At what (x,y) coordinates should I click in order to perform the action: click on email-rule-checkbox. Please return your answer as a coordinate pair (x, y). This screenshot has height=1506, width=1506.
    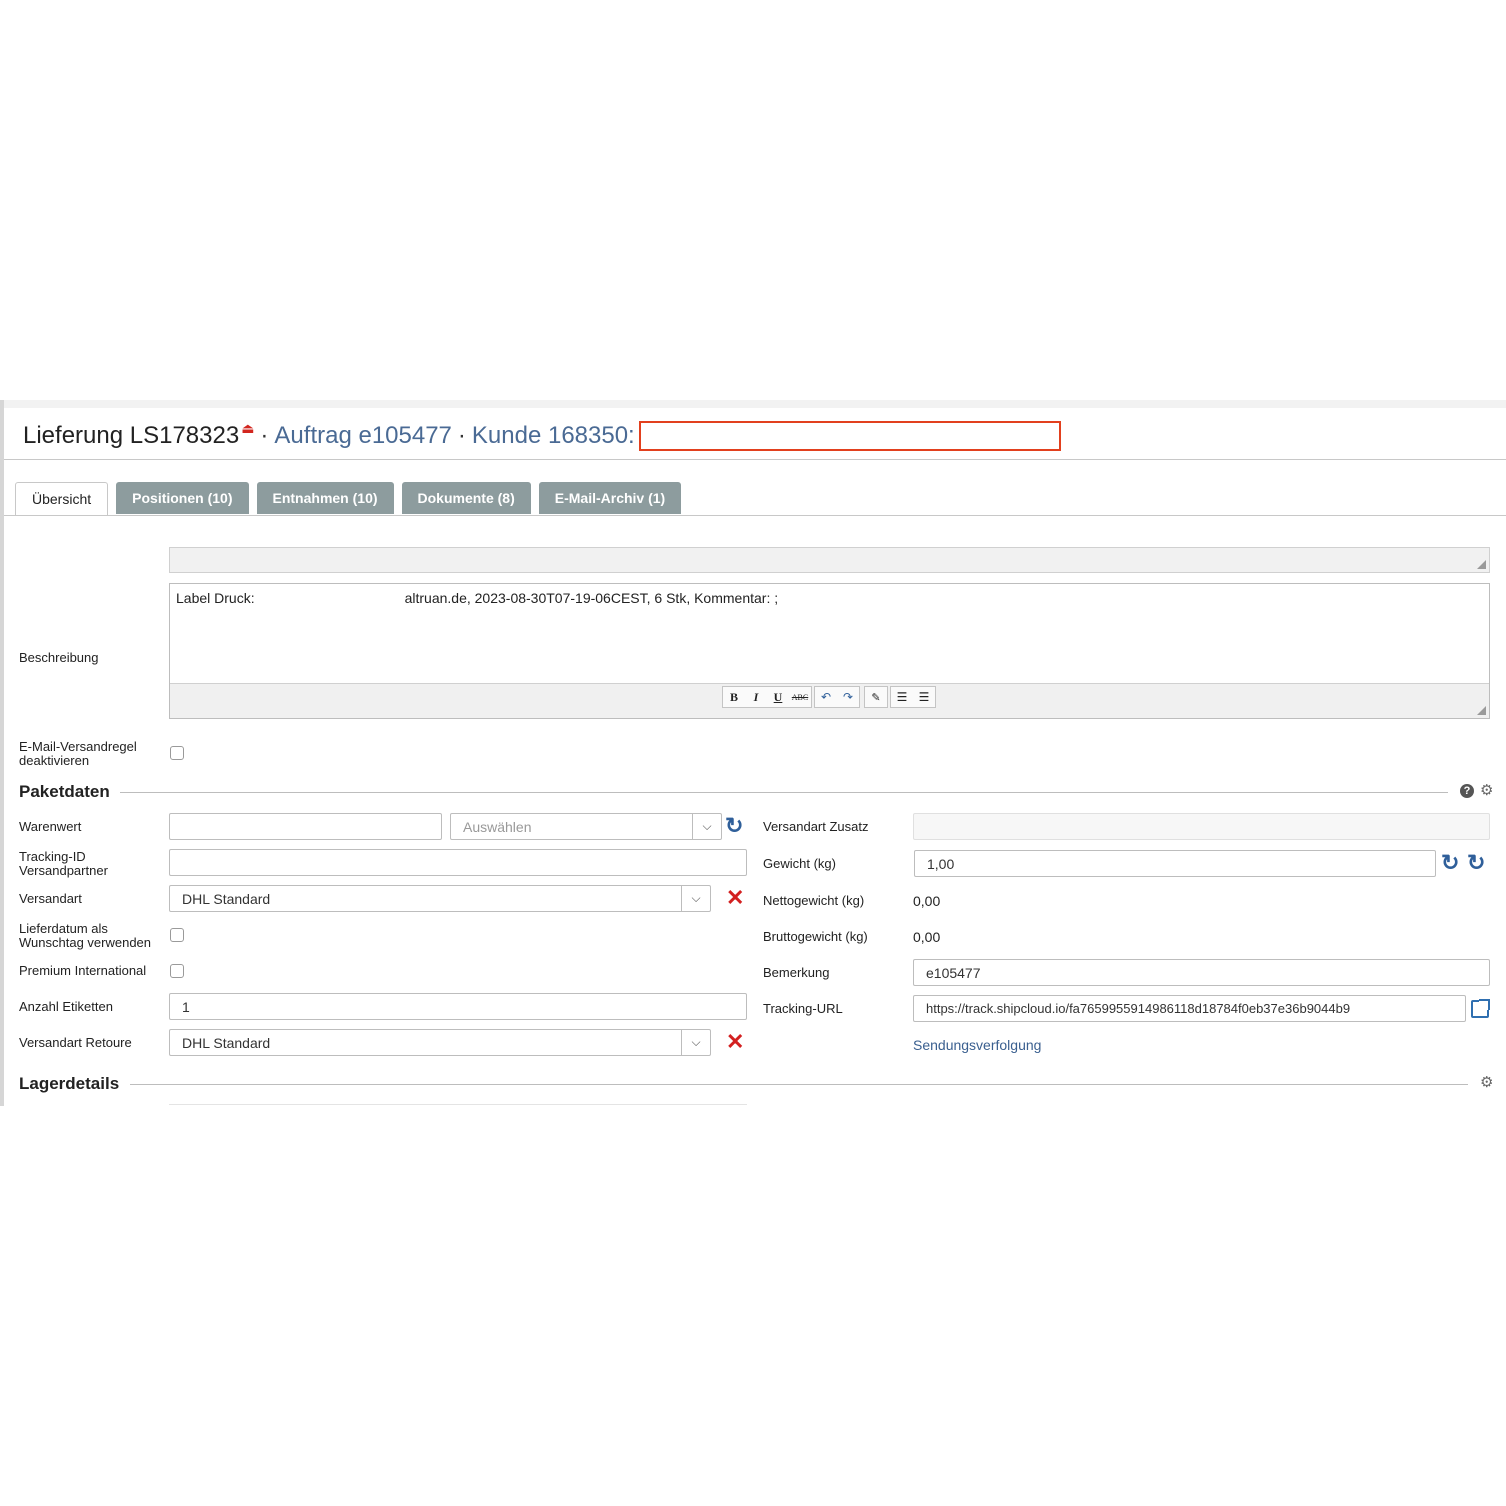
    Looking at the image, I should click on (177, 753).